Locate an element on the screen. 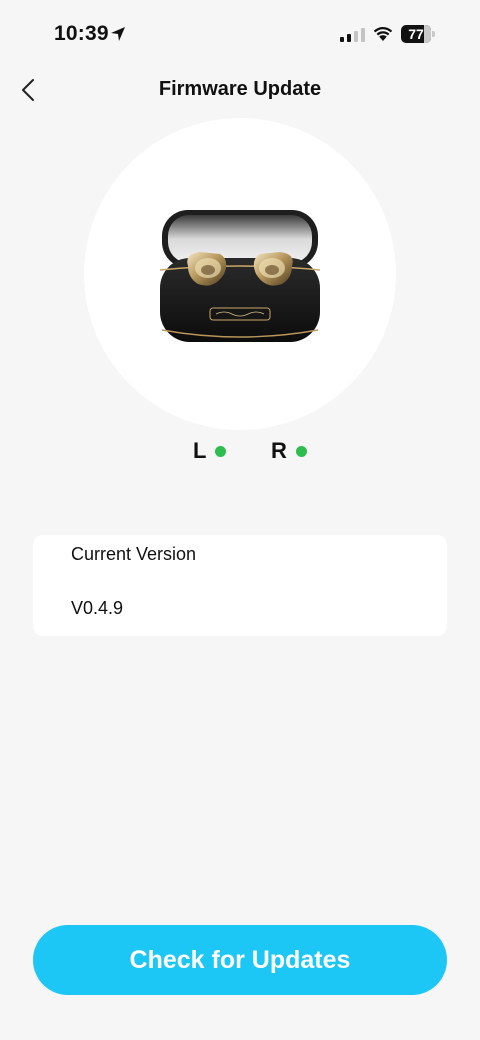  status-time: 10:39 is located at coordinates (81, 33).